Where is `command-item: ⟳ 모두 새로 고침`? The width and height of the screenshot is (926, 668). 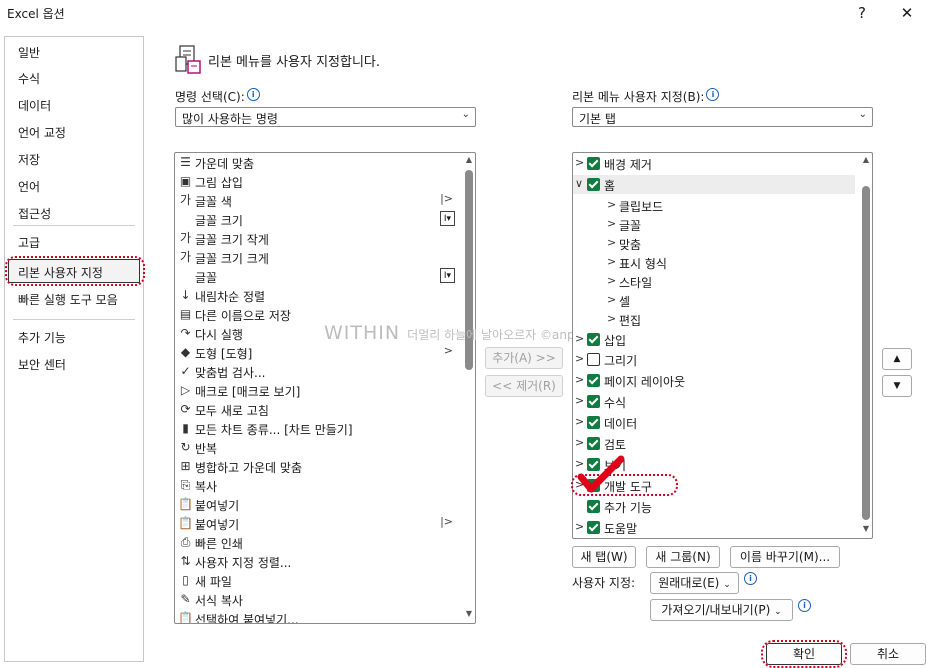
command-item: ⟳ 모두 새로 고침 is located at coordinates (315, 409).